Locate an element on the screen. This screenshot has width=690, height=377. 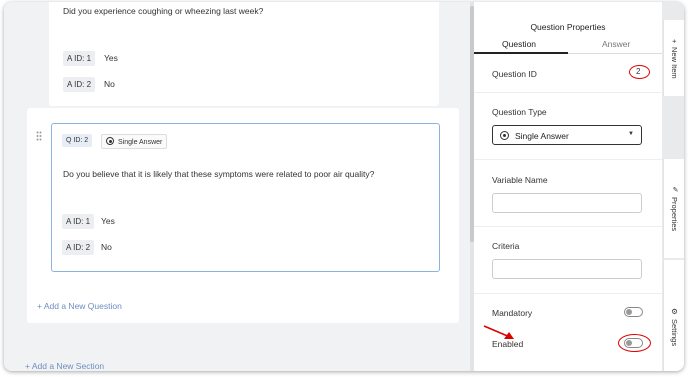
side-tab-settings: ⚙ Settings is located at coordinates (673, 315).